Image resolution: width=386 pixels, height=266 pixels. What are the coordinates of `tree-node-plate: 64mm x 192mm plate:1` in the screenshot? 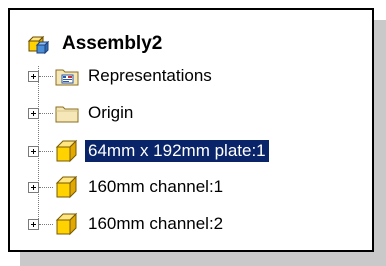 It's located at (148, 151).